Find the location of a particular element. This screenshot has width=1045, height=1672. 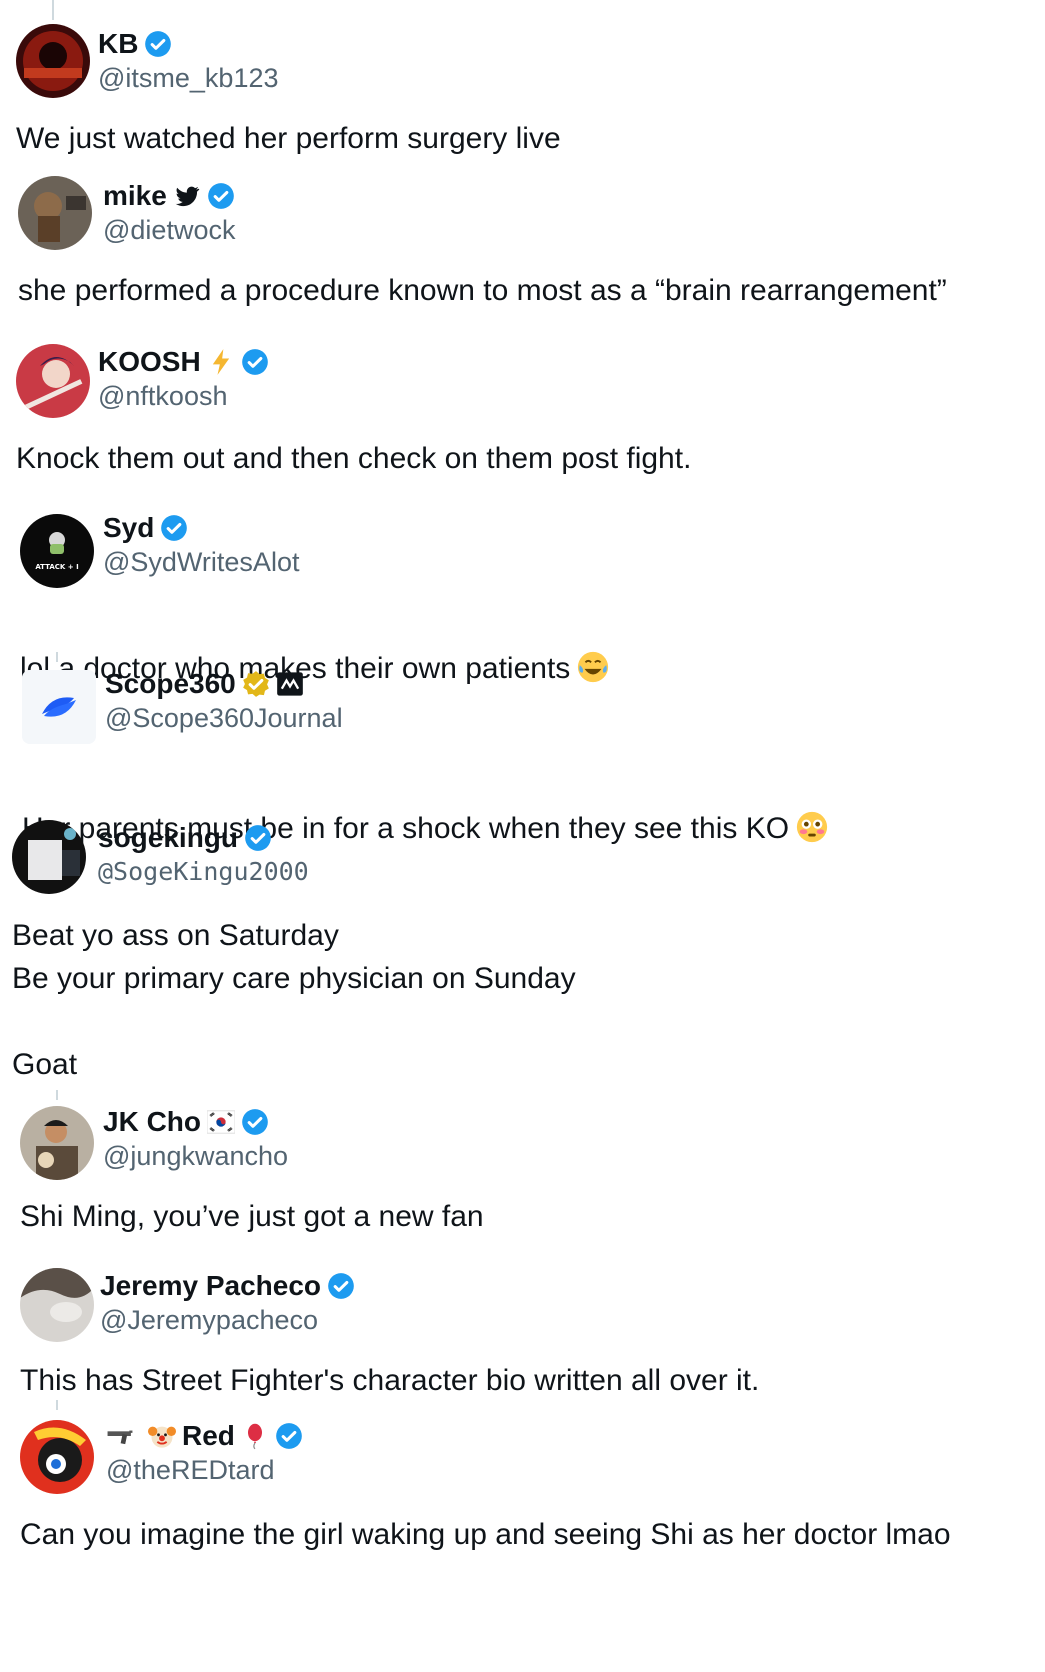

user-handle: @SogeKingu2000 is located at coordinates (203, 872).